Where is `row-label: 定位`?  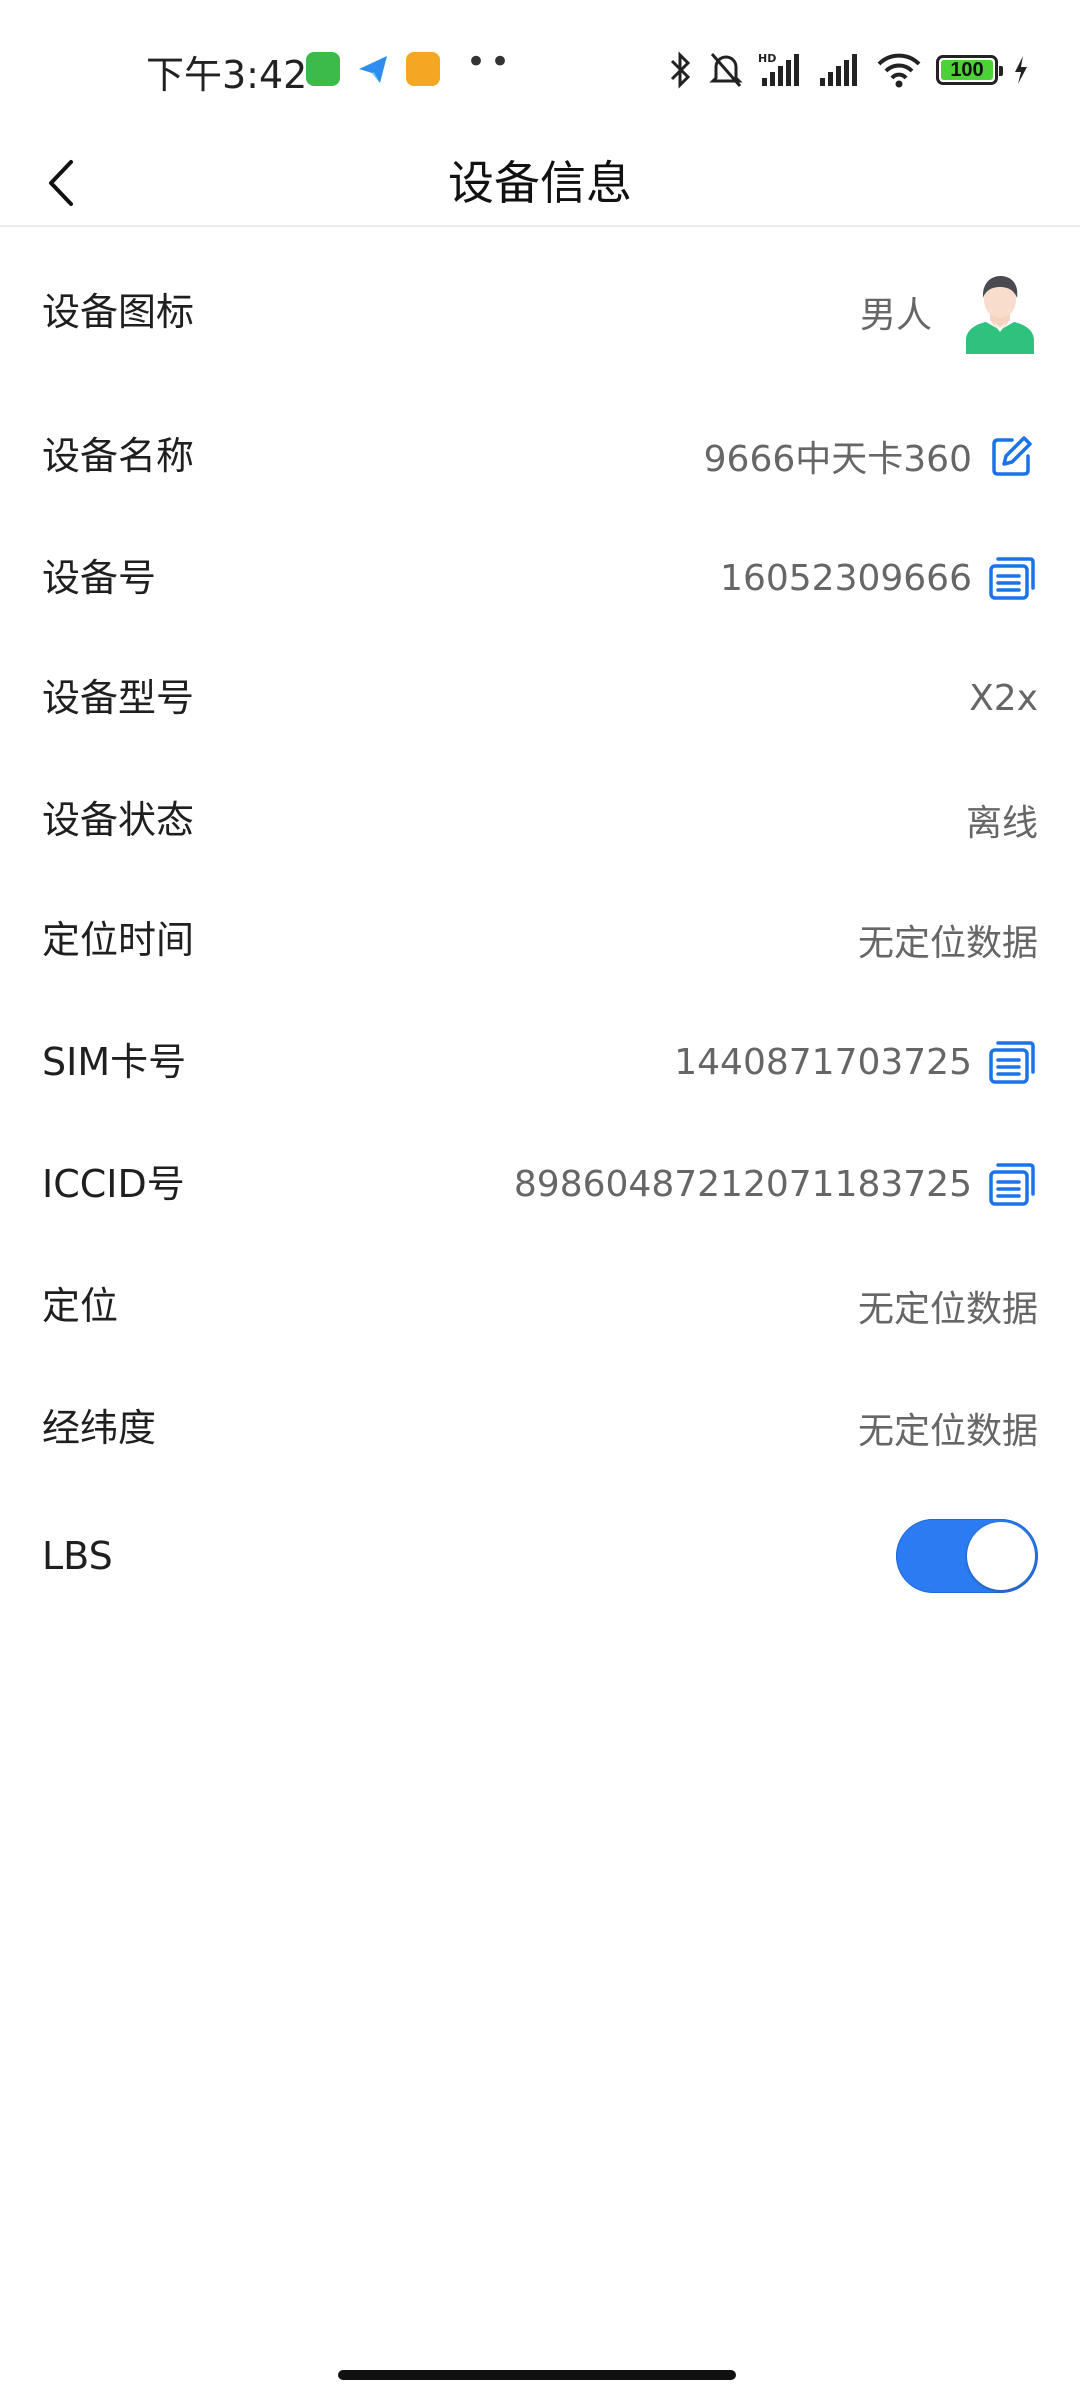 row-label: 定位 is located at coordinates (80, 1306).